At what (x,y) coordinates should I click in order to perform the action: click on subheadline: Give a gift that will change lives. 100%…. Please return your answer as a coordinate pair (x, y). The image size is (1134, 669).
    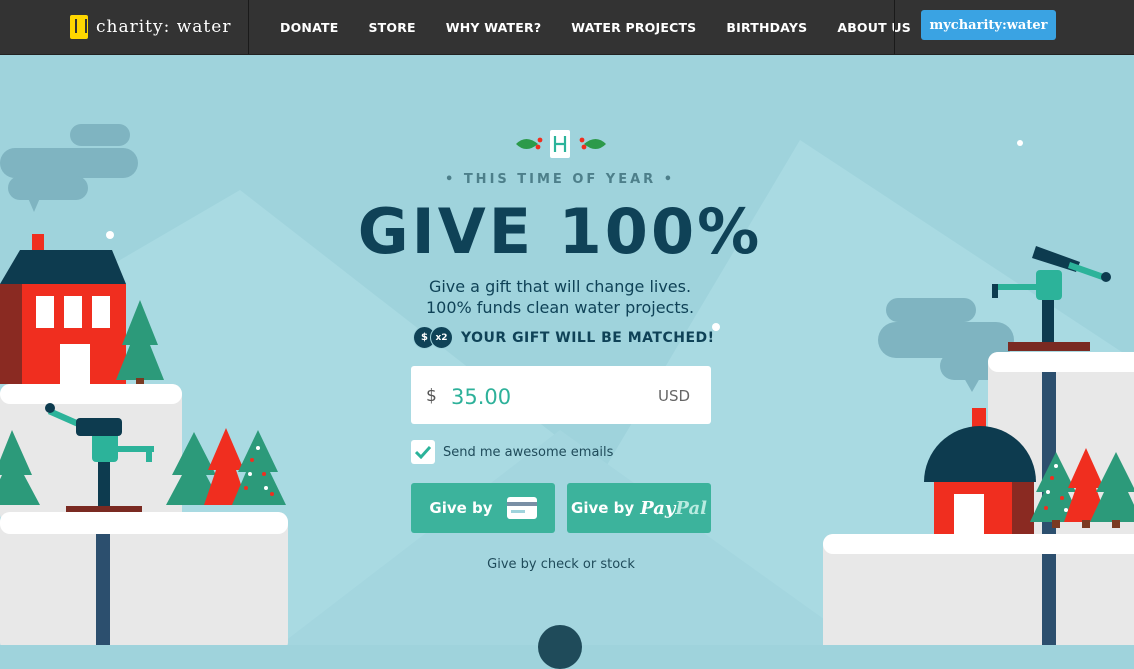
    Looking at the image, I should click on (560, 297).